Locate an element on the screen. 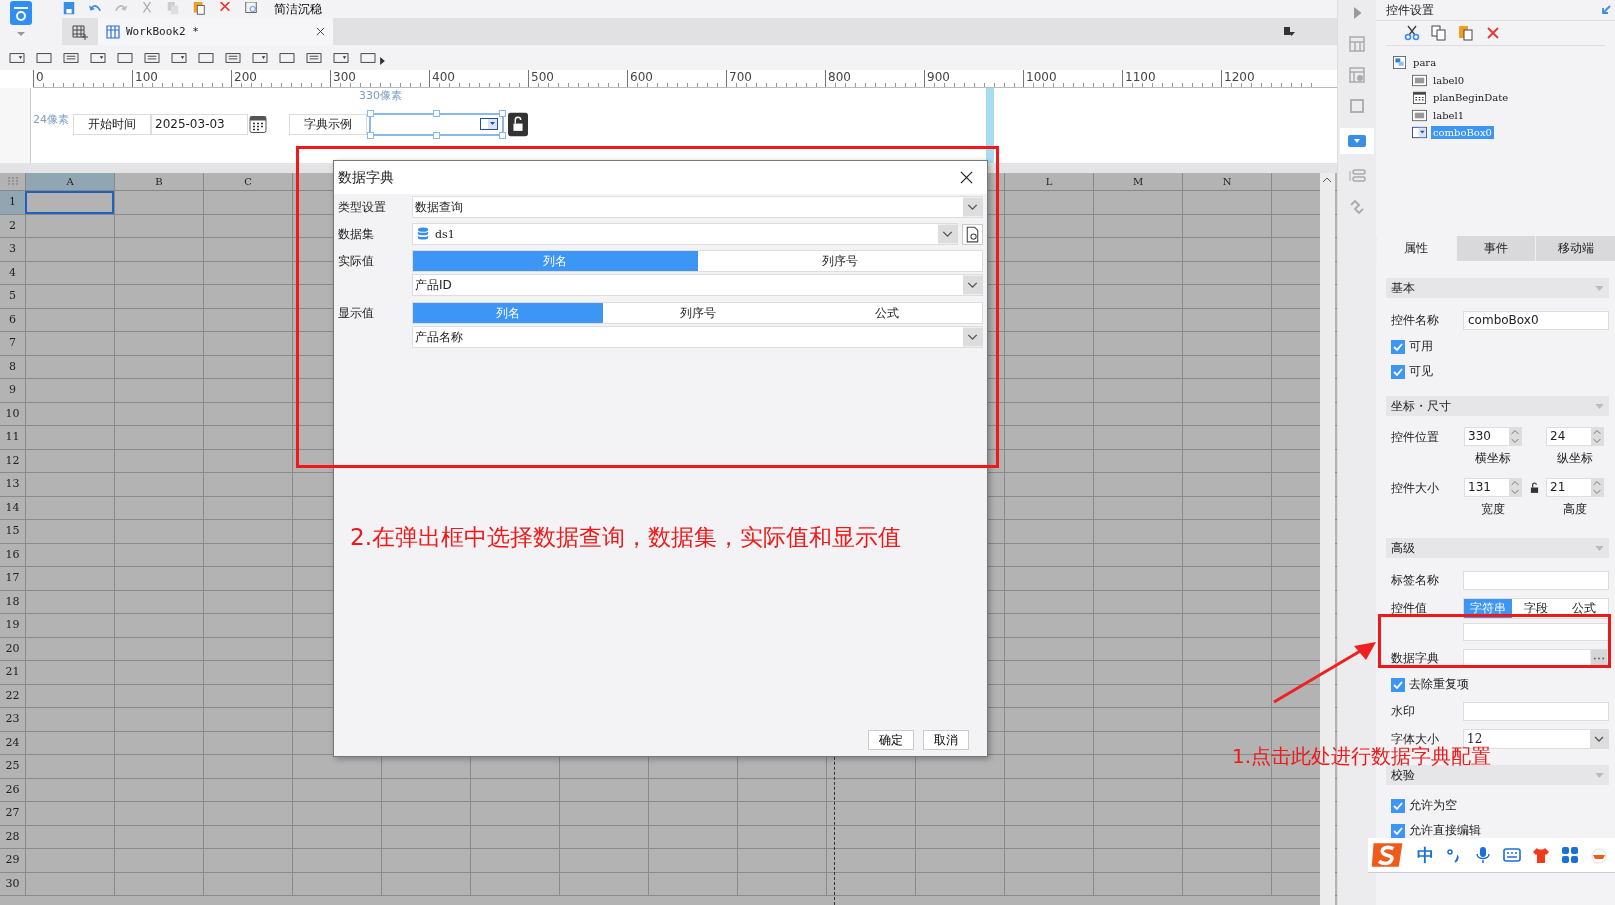  ruler-label: 1100 is located at coordinates (1140, 77).